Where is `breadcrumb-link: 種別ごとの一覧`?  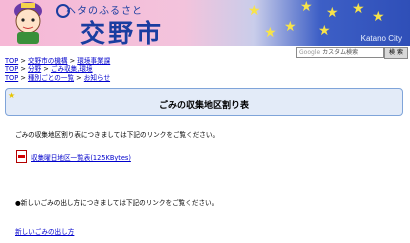
breadcrumb-link: 種別ごとの一覧 is located at coordinates (51, 78).